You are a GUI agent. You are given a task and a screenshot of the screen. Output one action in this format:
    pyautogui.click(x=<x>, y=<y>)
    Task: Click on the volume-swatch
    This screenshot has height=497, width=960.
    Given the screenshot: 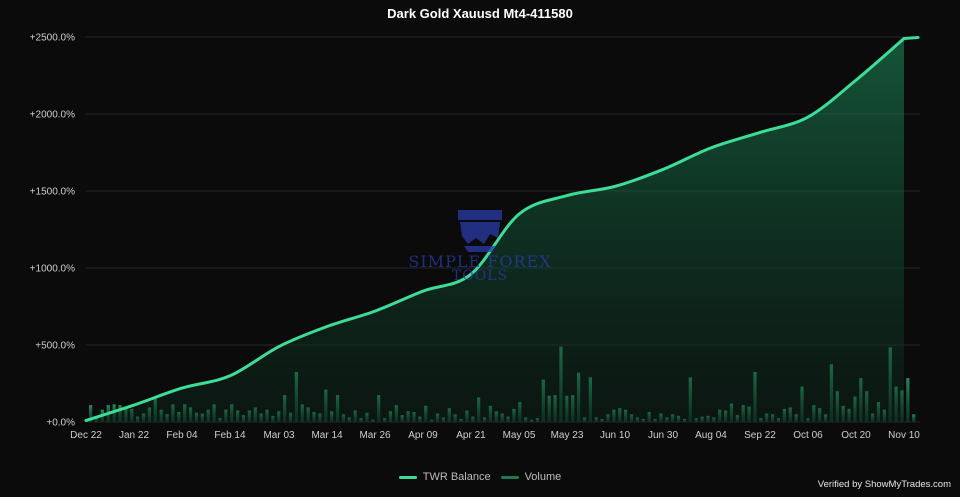 What is the action you would take?
    pyautogui.click(x=509, y=477)
    